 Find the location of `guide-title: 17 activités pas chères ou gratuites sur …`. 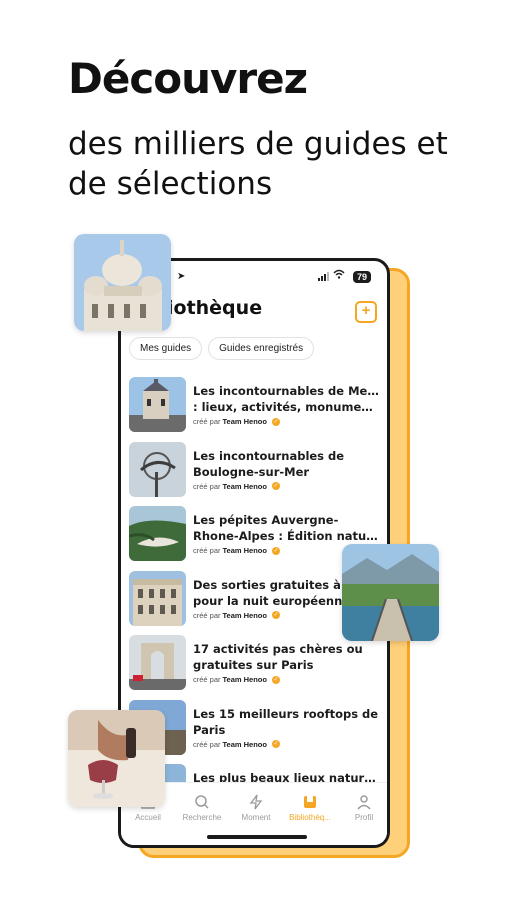

guide-title: 17 activités pas chères ou gratuites sur … is located at coordinates (278, 657).